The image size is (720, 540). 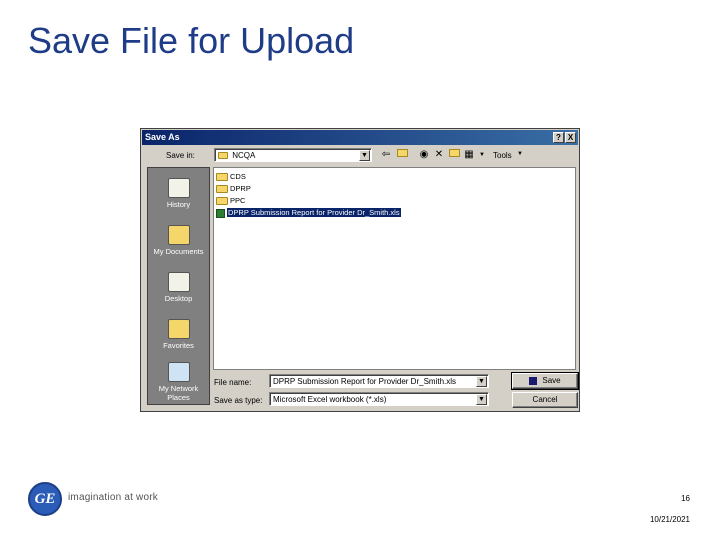 I want to click on desktop-icon, so click(x=178, y=282).